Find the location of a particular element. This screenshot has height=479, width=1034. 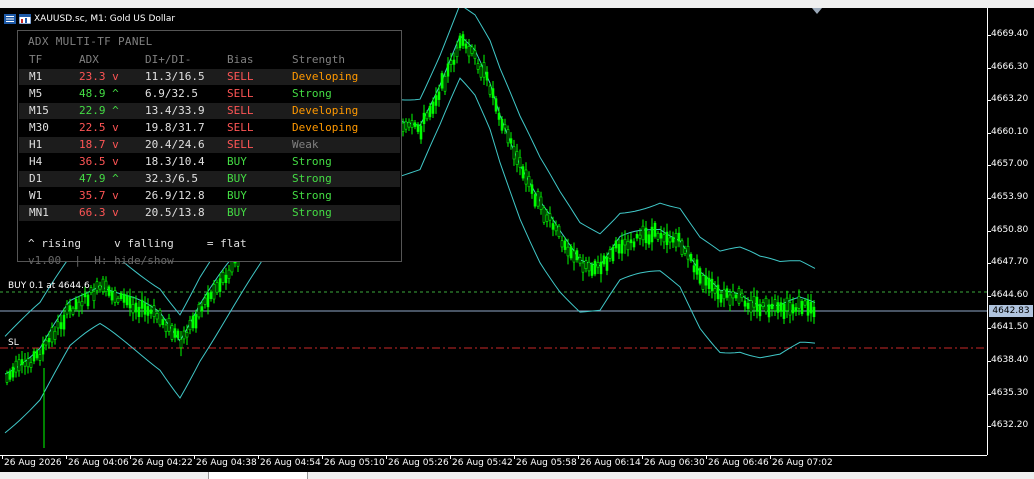

header-tf: TF is located at coordinates (36, 59).